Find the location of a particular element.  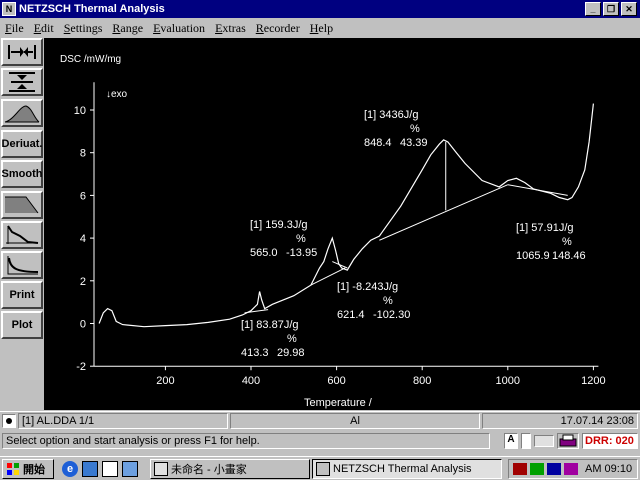

drr-indicator: DRR: 020 is located at coordinates (610, 441).